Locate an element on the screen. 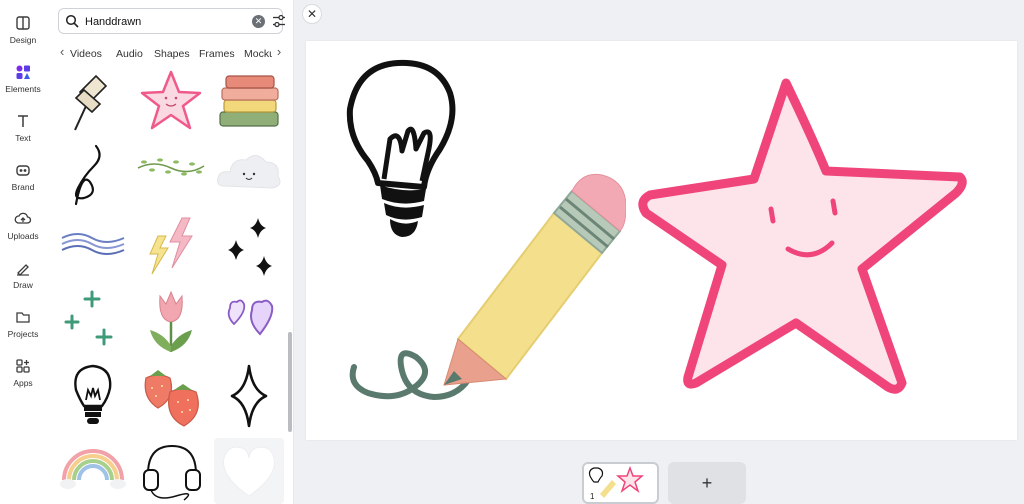 The image size is (1024, 504). smiling-star-icon is located at coordinates (171, 100).